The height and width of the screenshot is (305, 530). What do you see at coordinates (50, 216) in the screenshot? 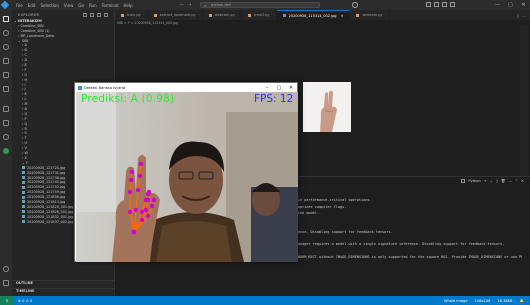
I see `file-tree-item-label: 20200928_121832_001.jpg` at bounding box center [50, 216].